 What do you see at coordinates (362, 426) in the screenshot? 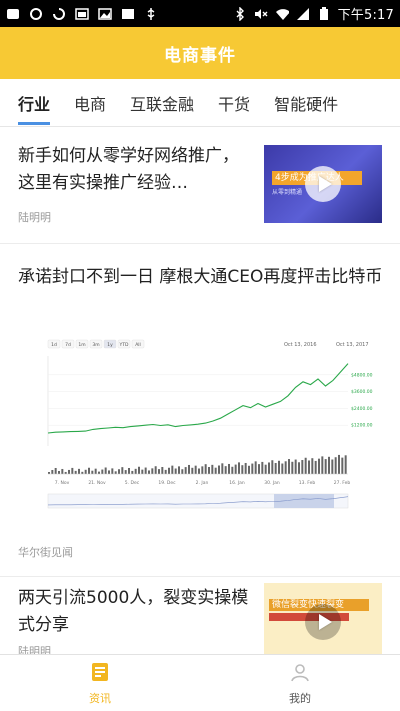
I see `y-tick-label: $1200.00` at bounding box center [362, 426].